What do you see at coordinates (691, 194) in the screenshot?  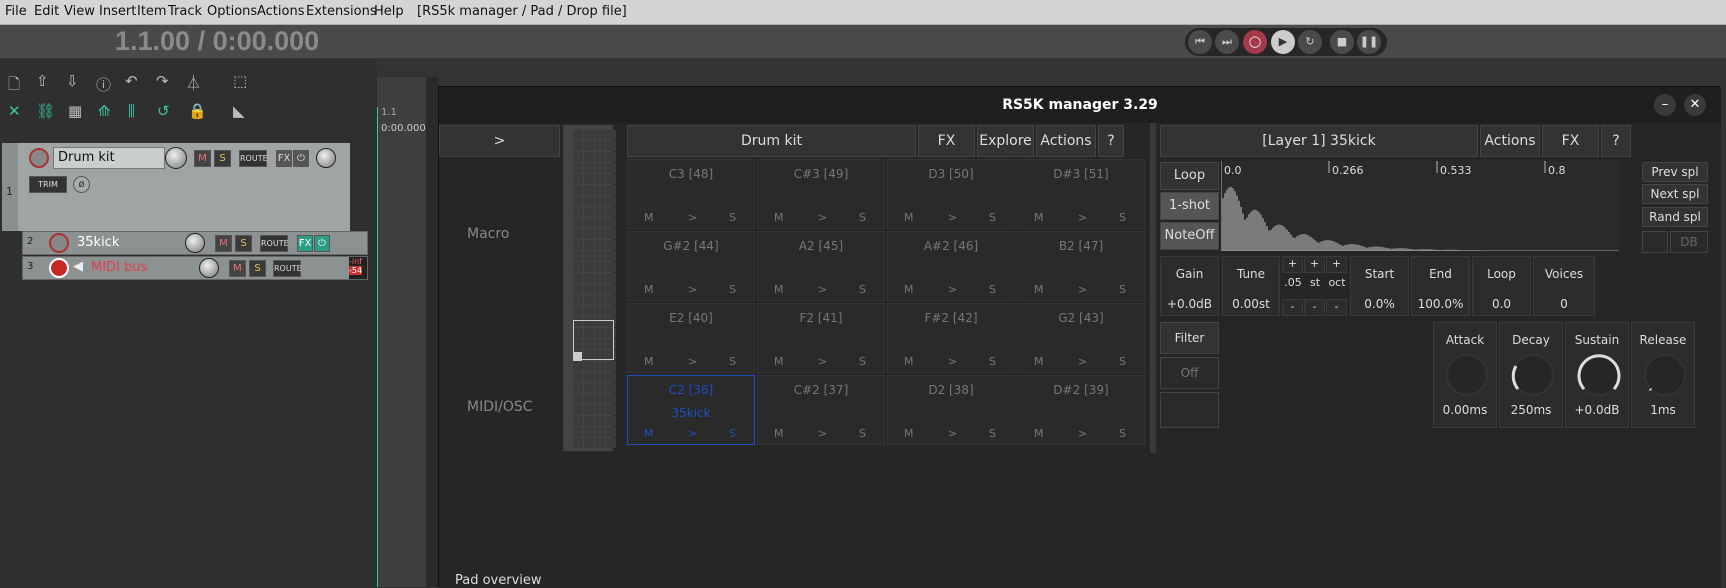 I see `drum-pad: C3 [48] M > S` at bounding box center [691, 194].